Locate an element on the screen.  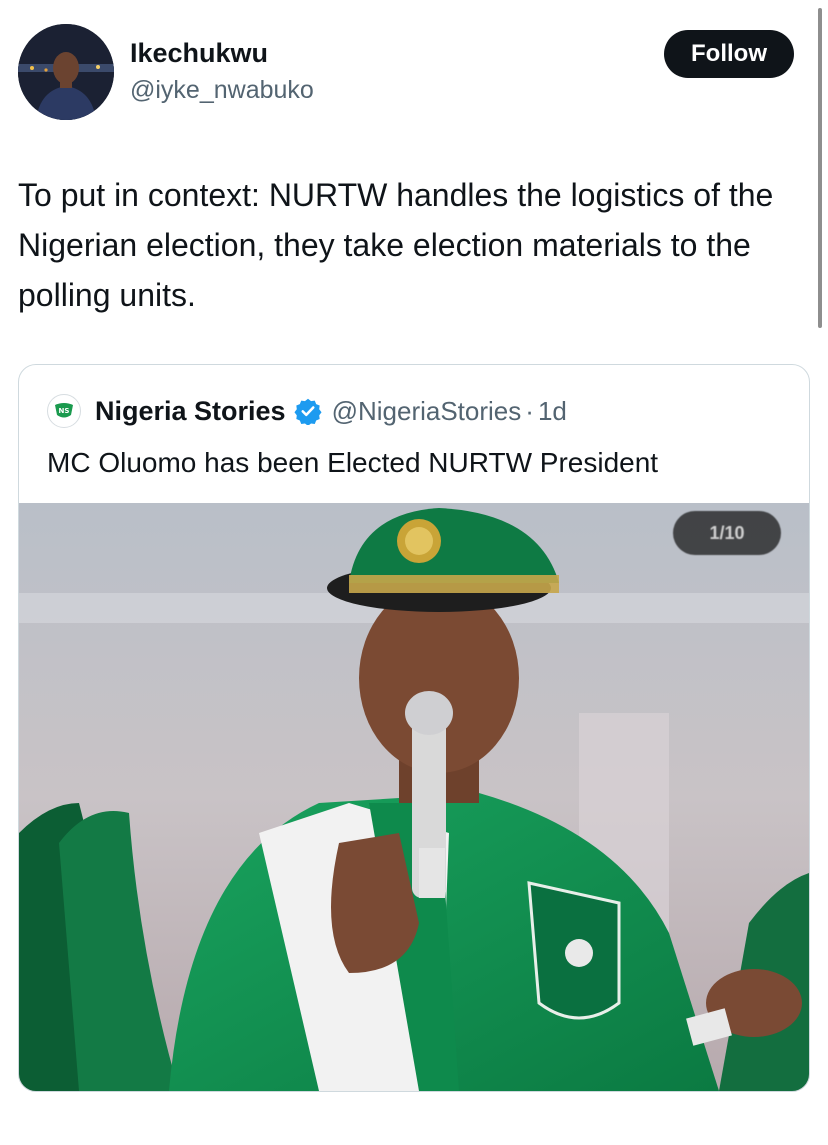
follow-button: Follow is located at coordinates (729, 54).